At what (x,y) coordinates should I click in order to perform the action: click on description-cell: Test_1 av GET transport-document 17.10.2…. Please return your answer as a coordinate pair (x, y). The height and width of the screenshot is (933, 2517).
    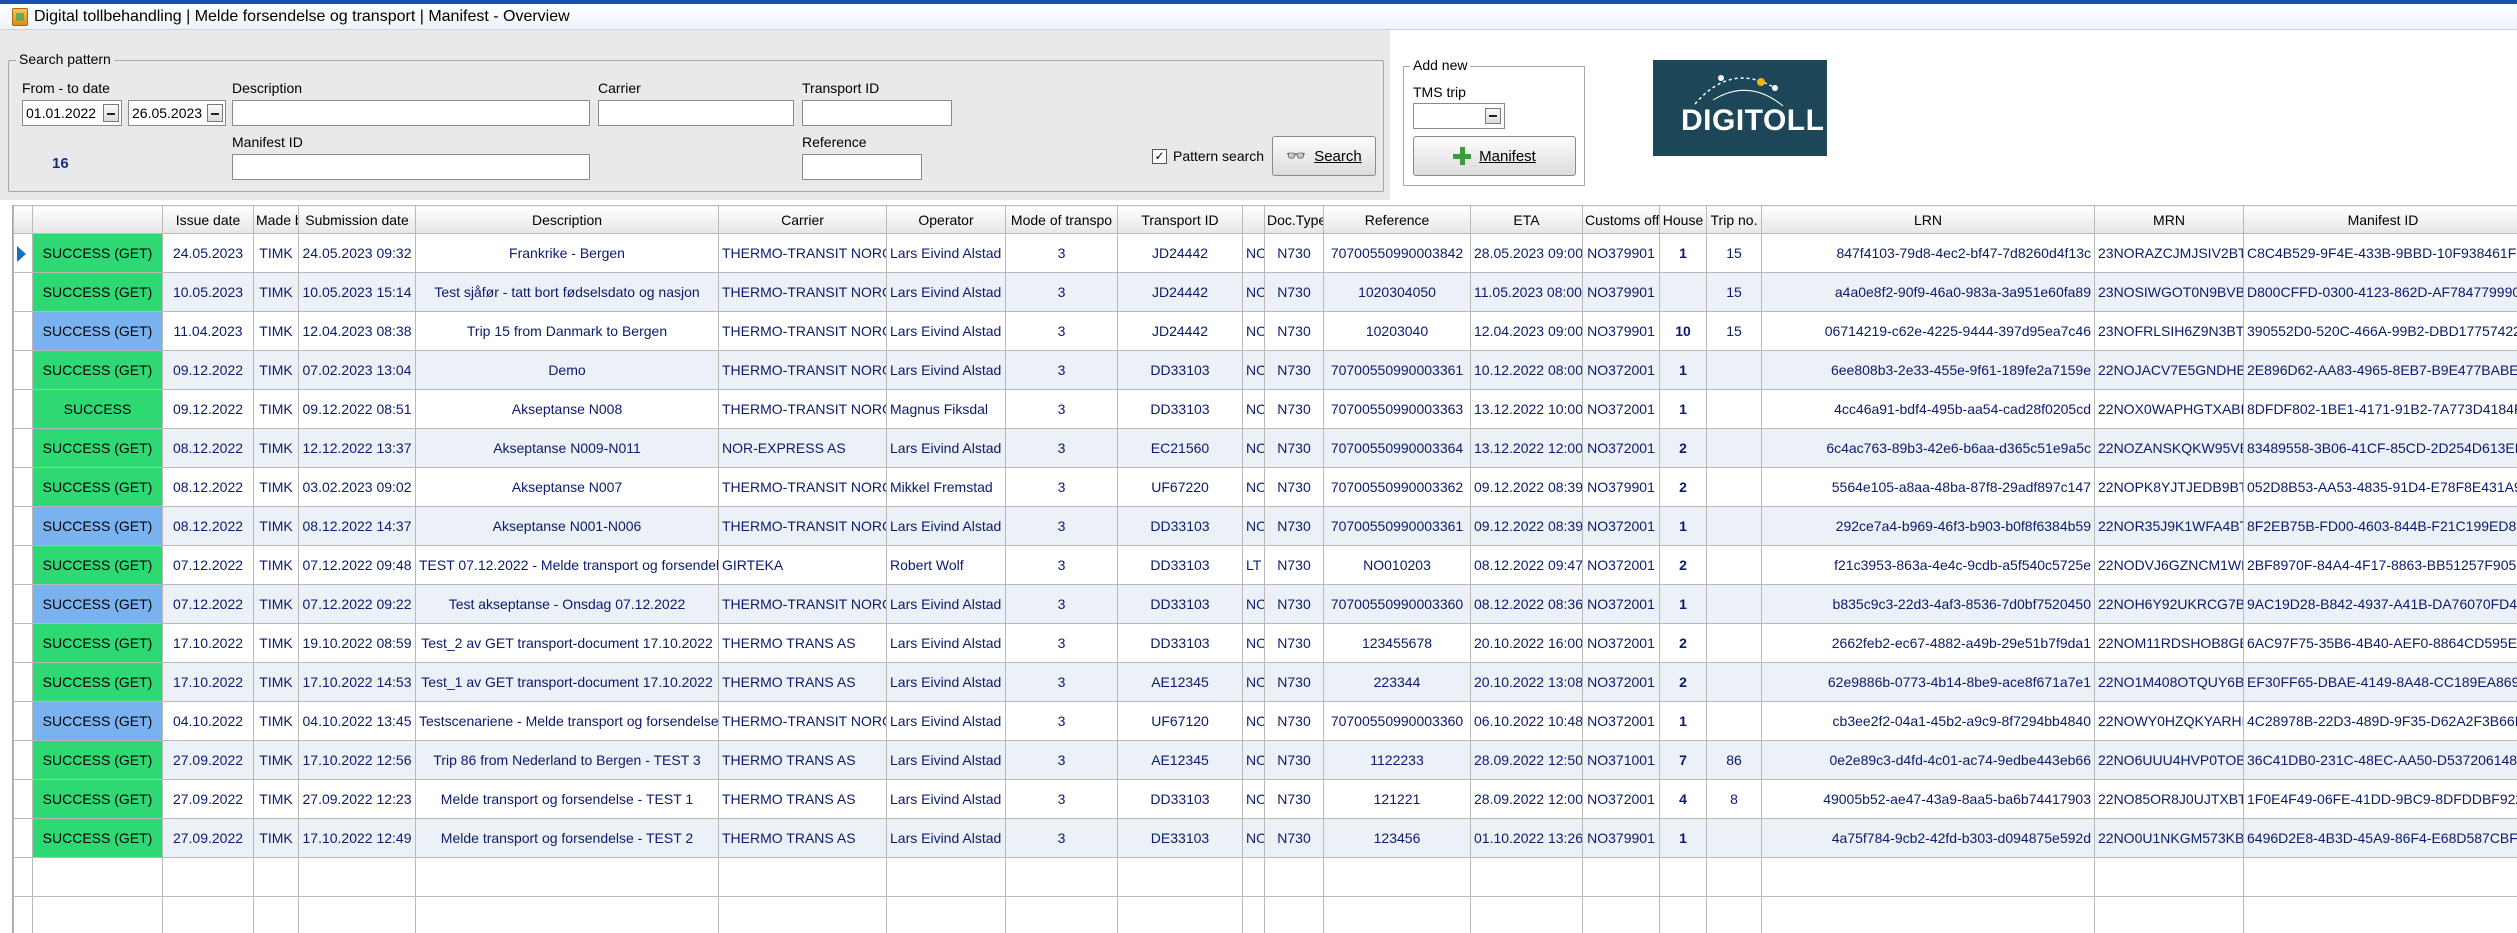
    Looking at the image, I should click on (567, 682).